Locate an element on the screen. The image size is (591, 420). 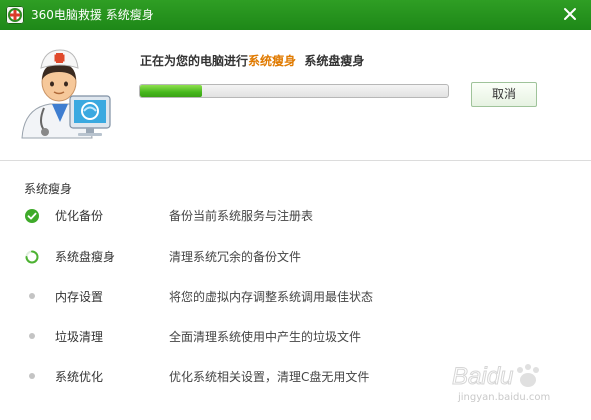
task-item-optimize-backup: 优化备份 备份当前系统服务与注册表 is located at coordinates (295, 215).